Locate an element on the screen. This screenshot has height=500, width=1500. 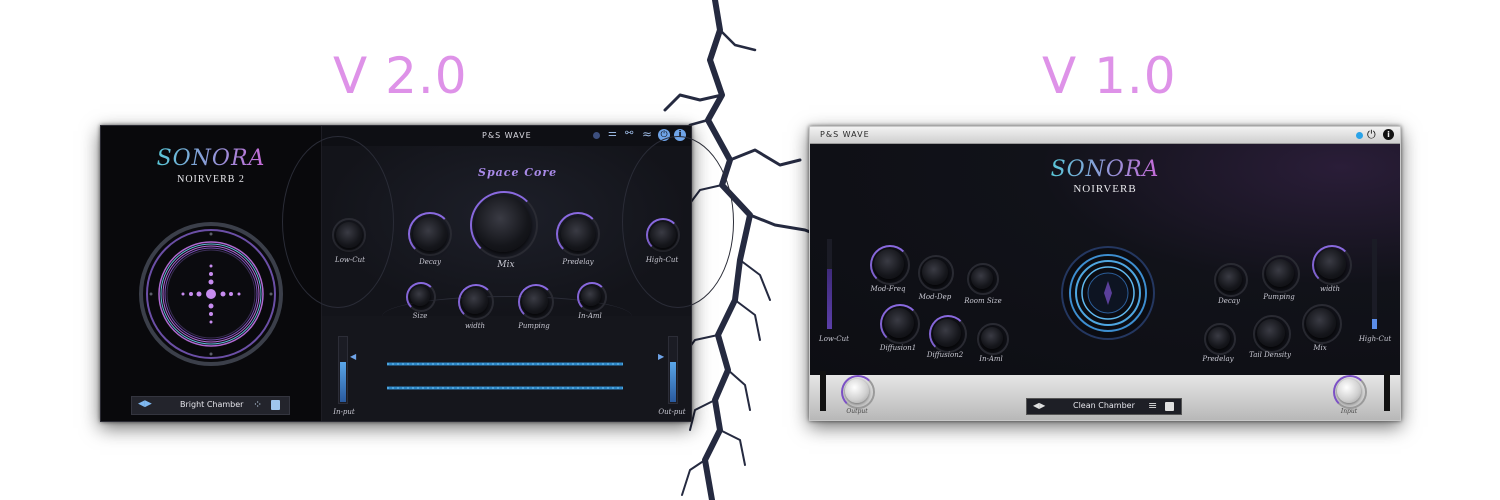
v1-predelay-knob is located at coordinates (1219, 338).